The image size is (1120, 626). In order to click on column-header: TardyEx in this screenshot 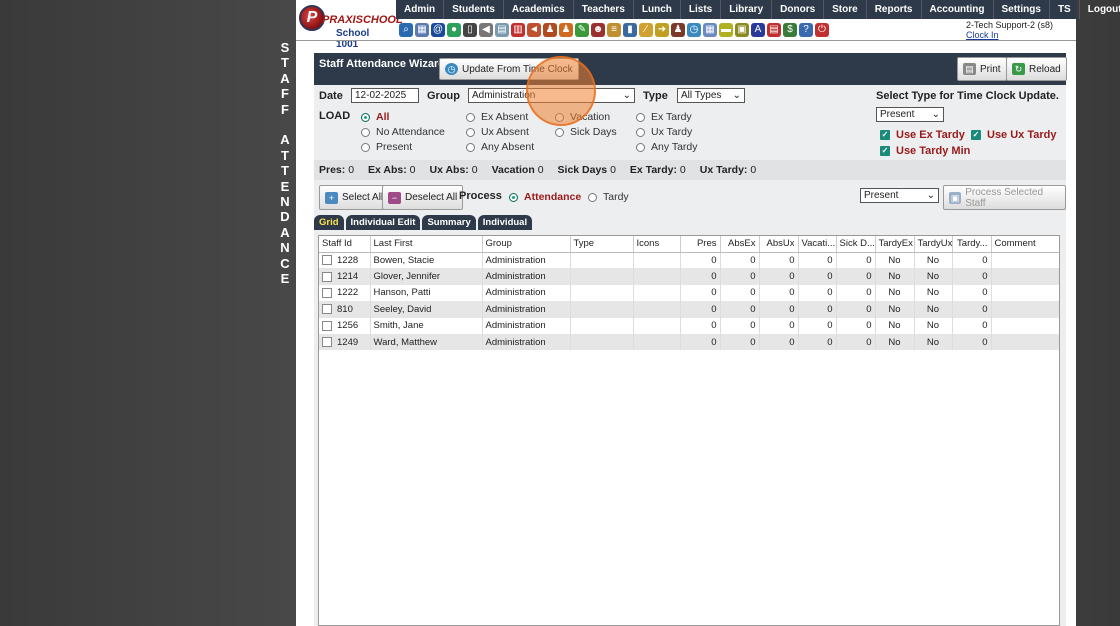, I will do `click(895, 244)`.